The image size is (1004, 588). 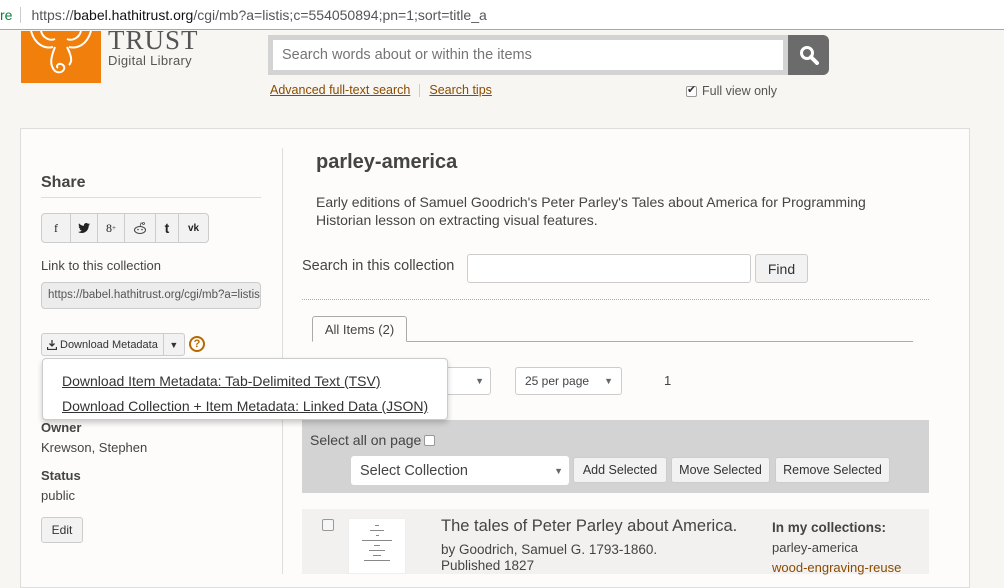 What do you see at coordinates (832, 470) in the screenshot?
I see `remove-selected-button: Remove Selected` at bounding box center [832, 470].